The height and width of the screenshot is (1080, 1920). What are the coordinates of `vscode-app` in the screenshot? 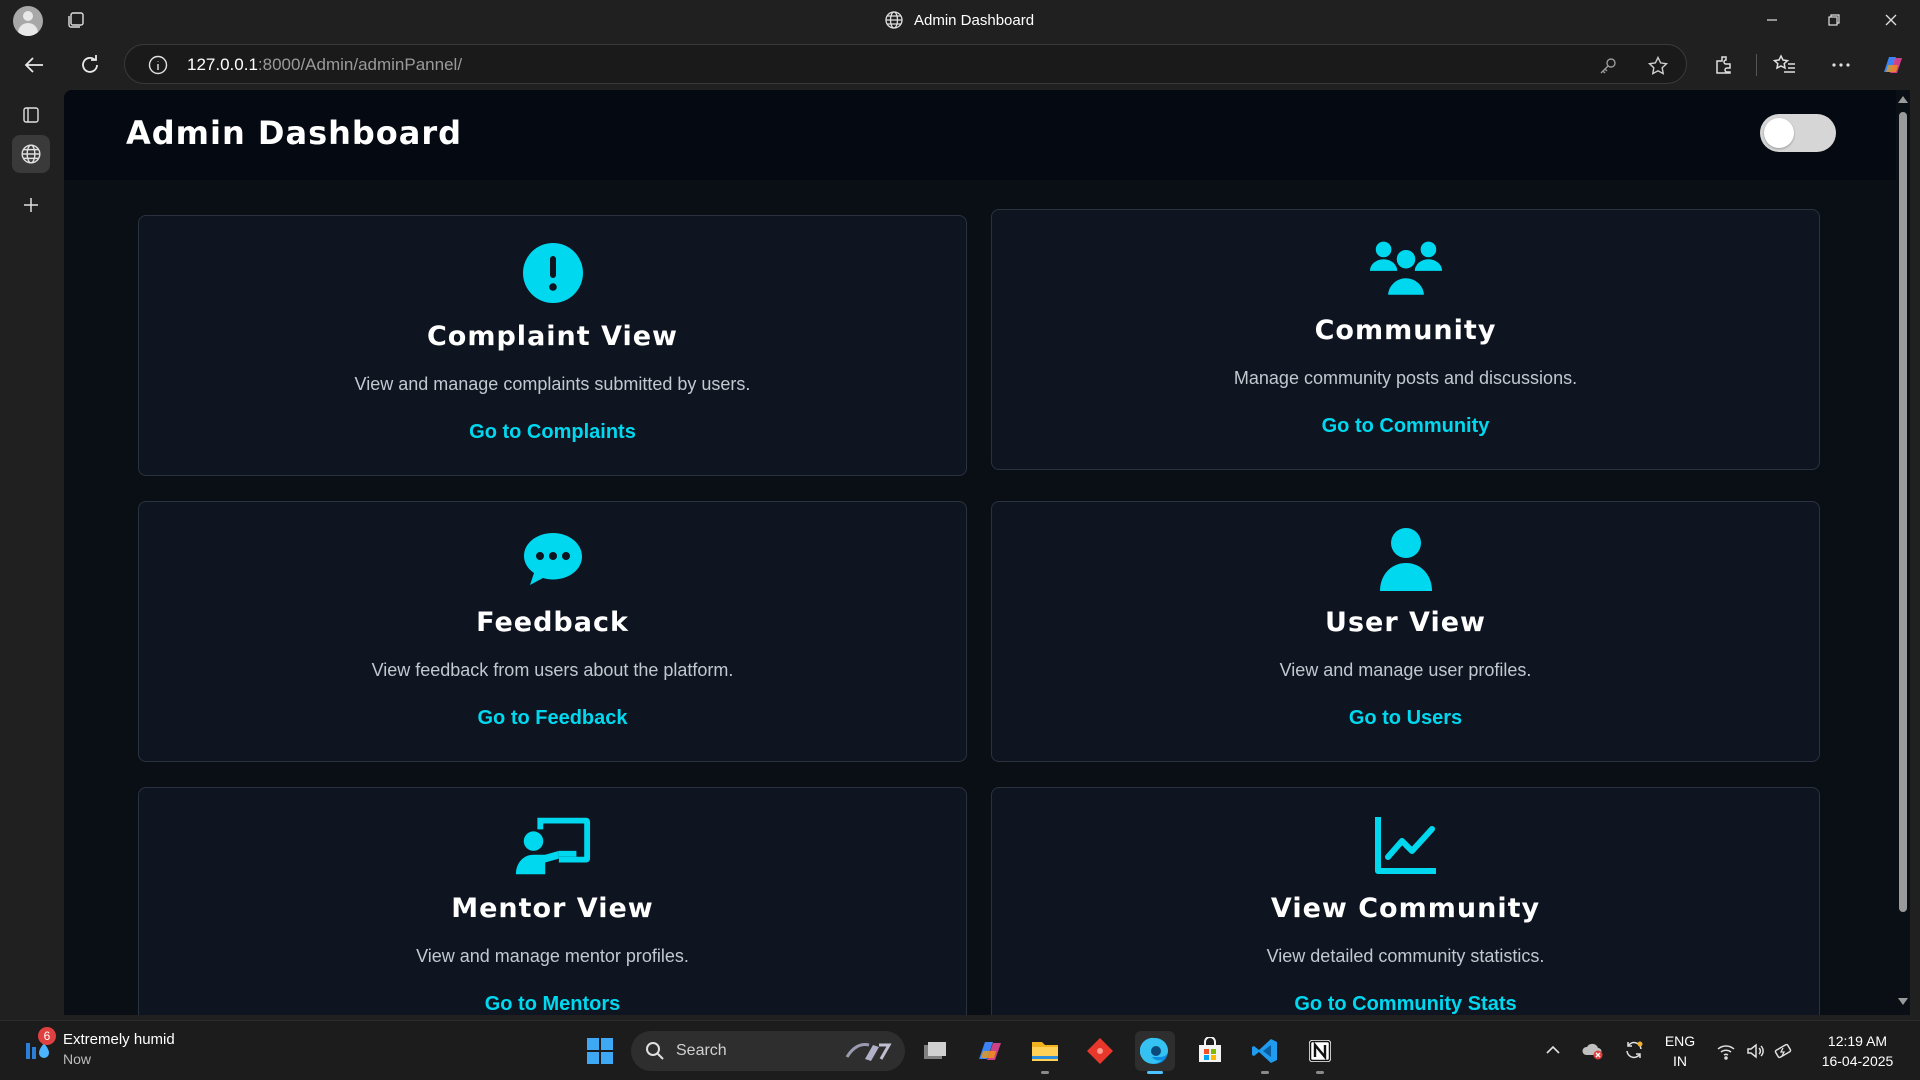 It's located at (1265, 1052).